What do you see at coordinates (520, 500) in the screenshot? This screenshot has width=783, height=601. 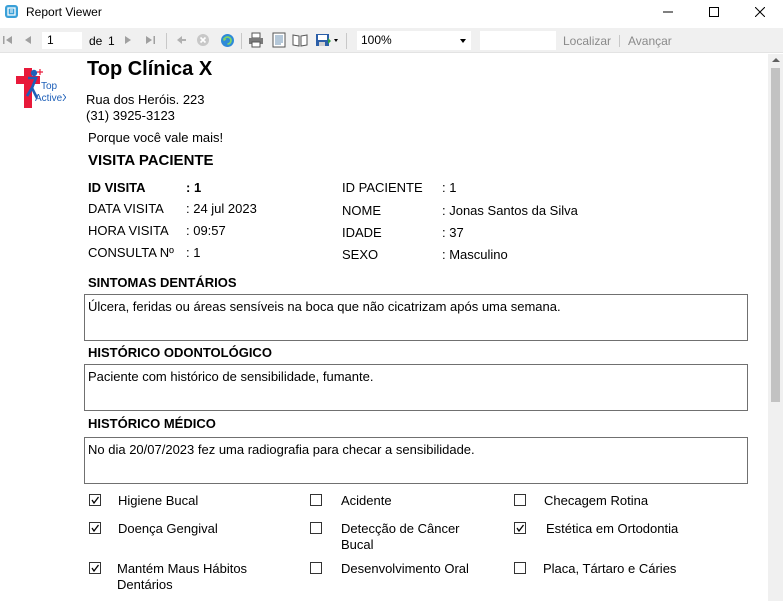 I see `checkbox-routine-check` at bounding box center [520, 500].